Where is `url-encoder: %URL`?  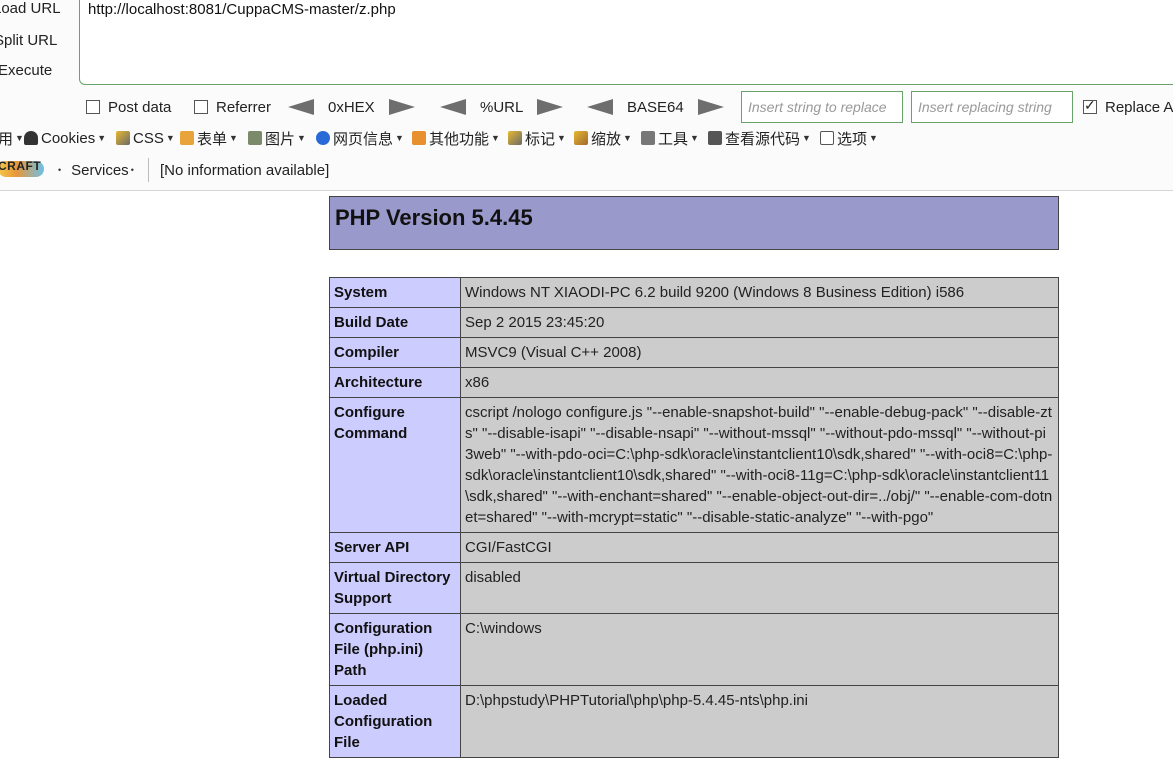
url-encoder: %URL is located at coordinates (502, 107).